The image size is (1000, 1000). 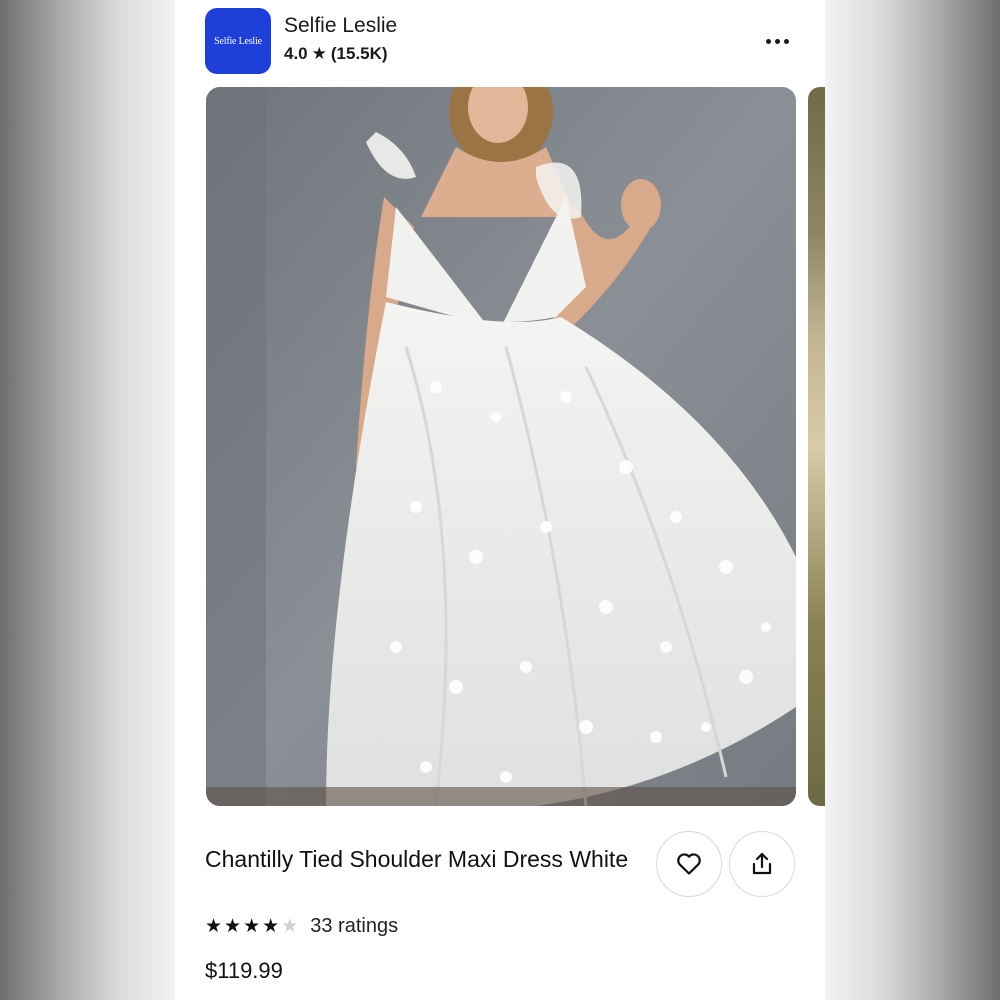 I want to click on share-button, so click(x=762, y=864).